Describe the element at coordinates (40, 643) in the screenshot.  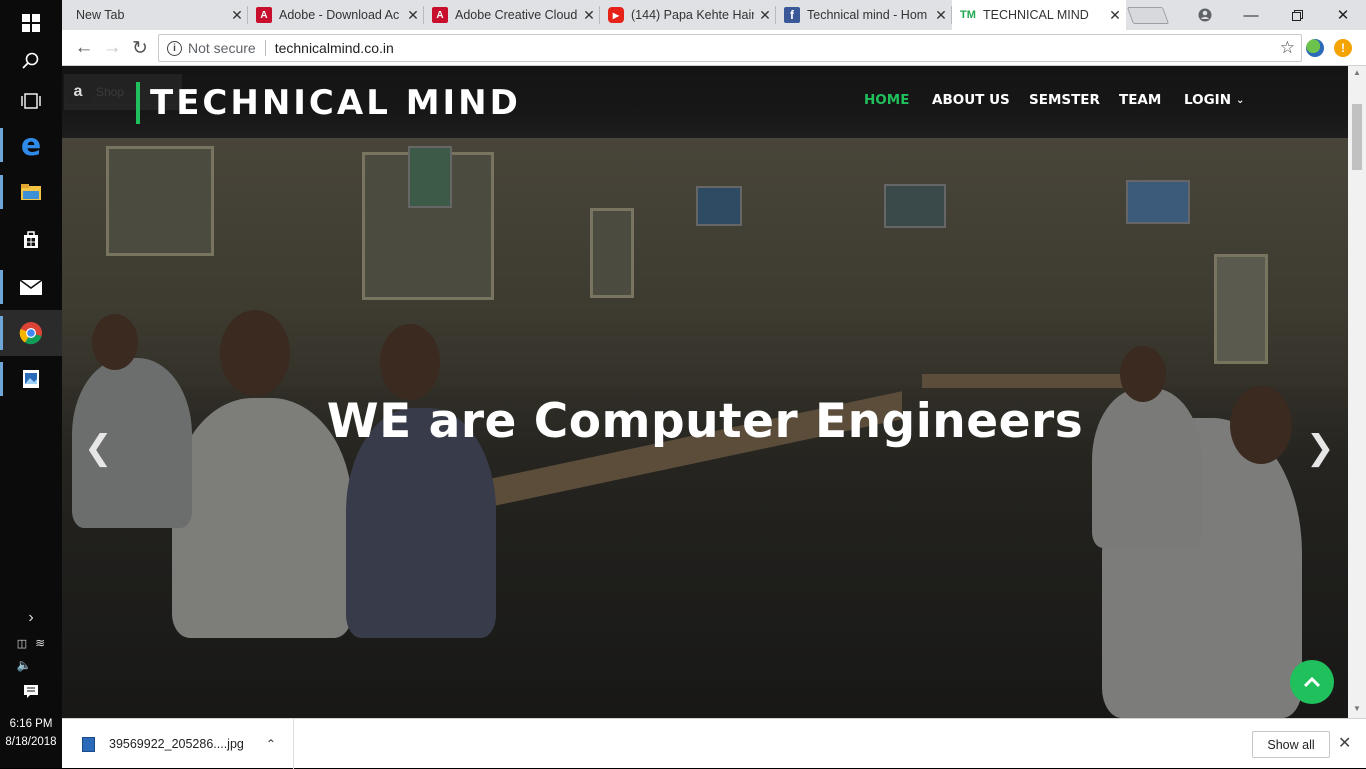
I see `wifi-icon: ≋` at that location.